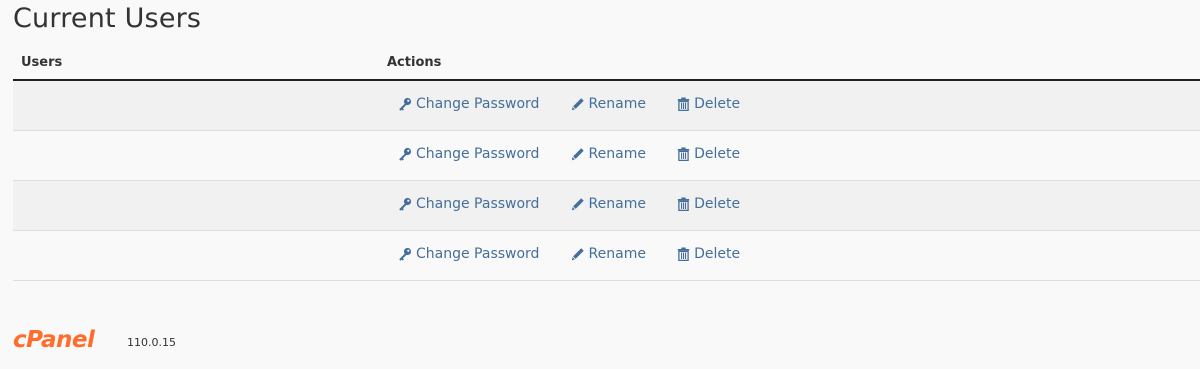  Describe the element at coordinates (196, 63) in the screenshot. I see `column-header-users: Users` at that location.